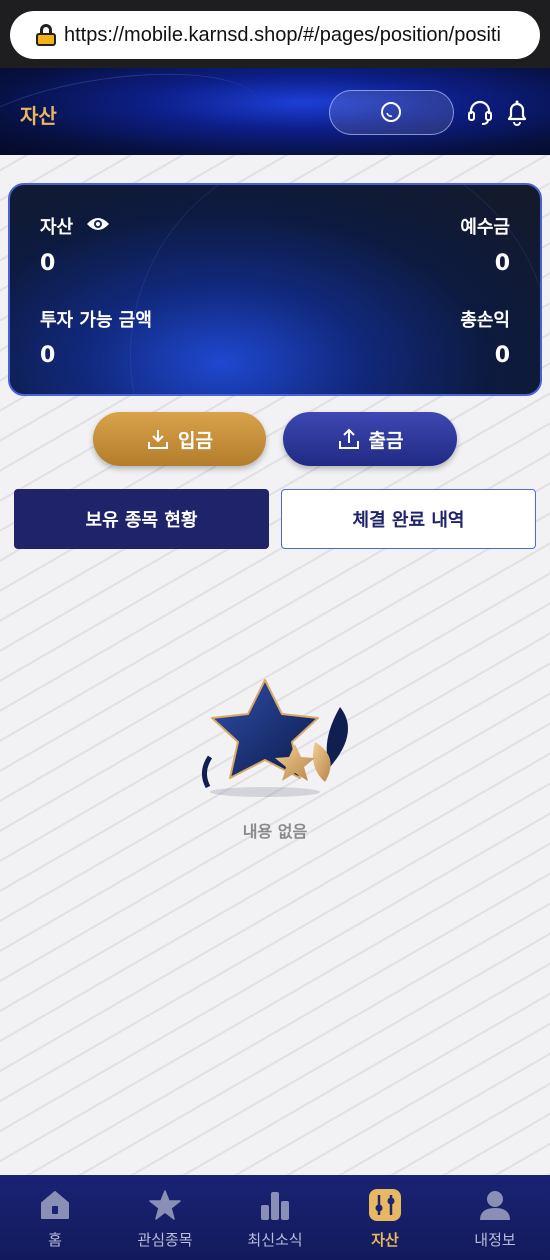 The height and width of the screenshot is (1260, 550). Describe the element at coordinates (502, 355) in the screenshot. I see `total-pnl-value: 0` at that location.